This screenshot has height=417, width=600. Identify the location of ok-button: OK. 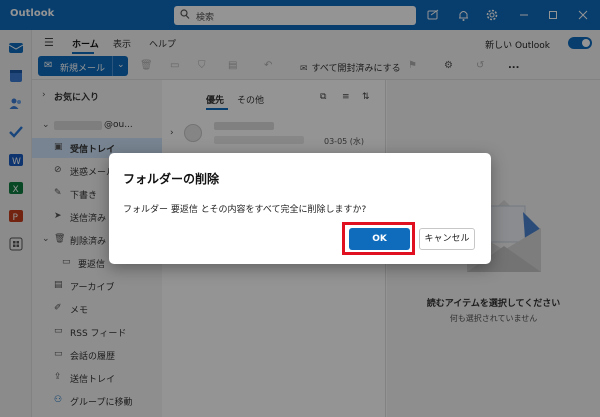
(379, 239).